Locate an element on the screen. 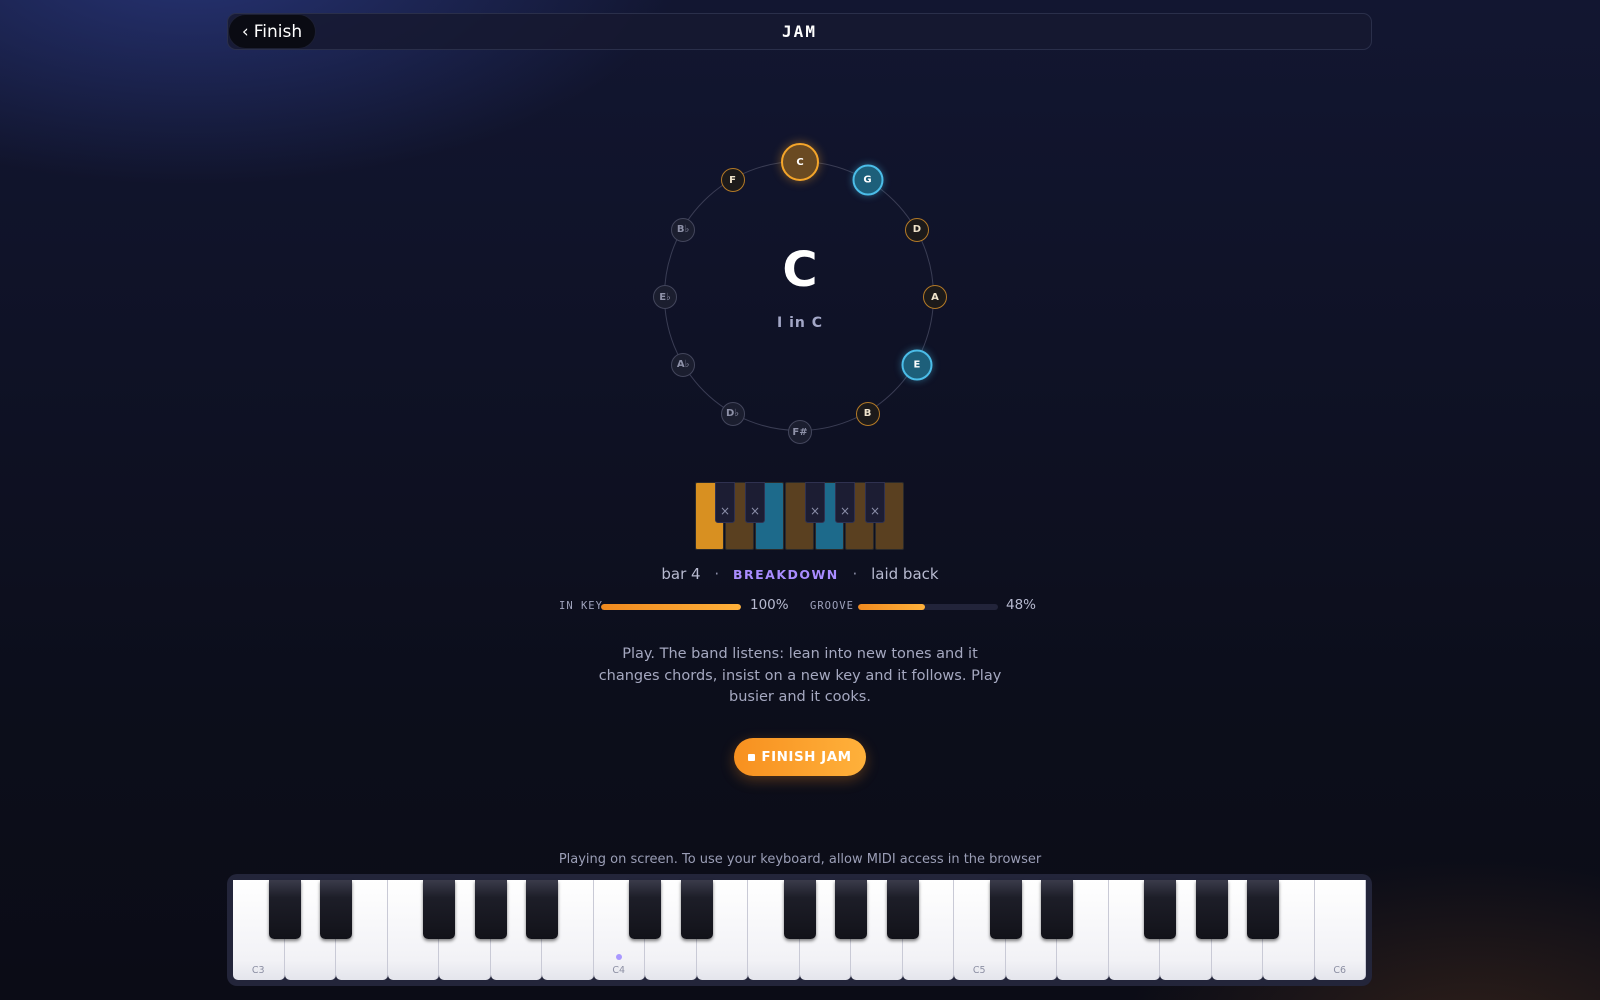  circle-note-f: F is located at coordinates (732, 180).